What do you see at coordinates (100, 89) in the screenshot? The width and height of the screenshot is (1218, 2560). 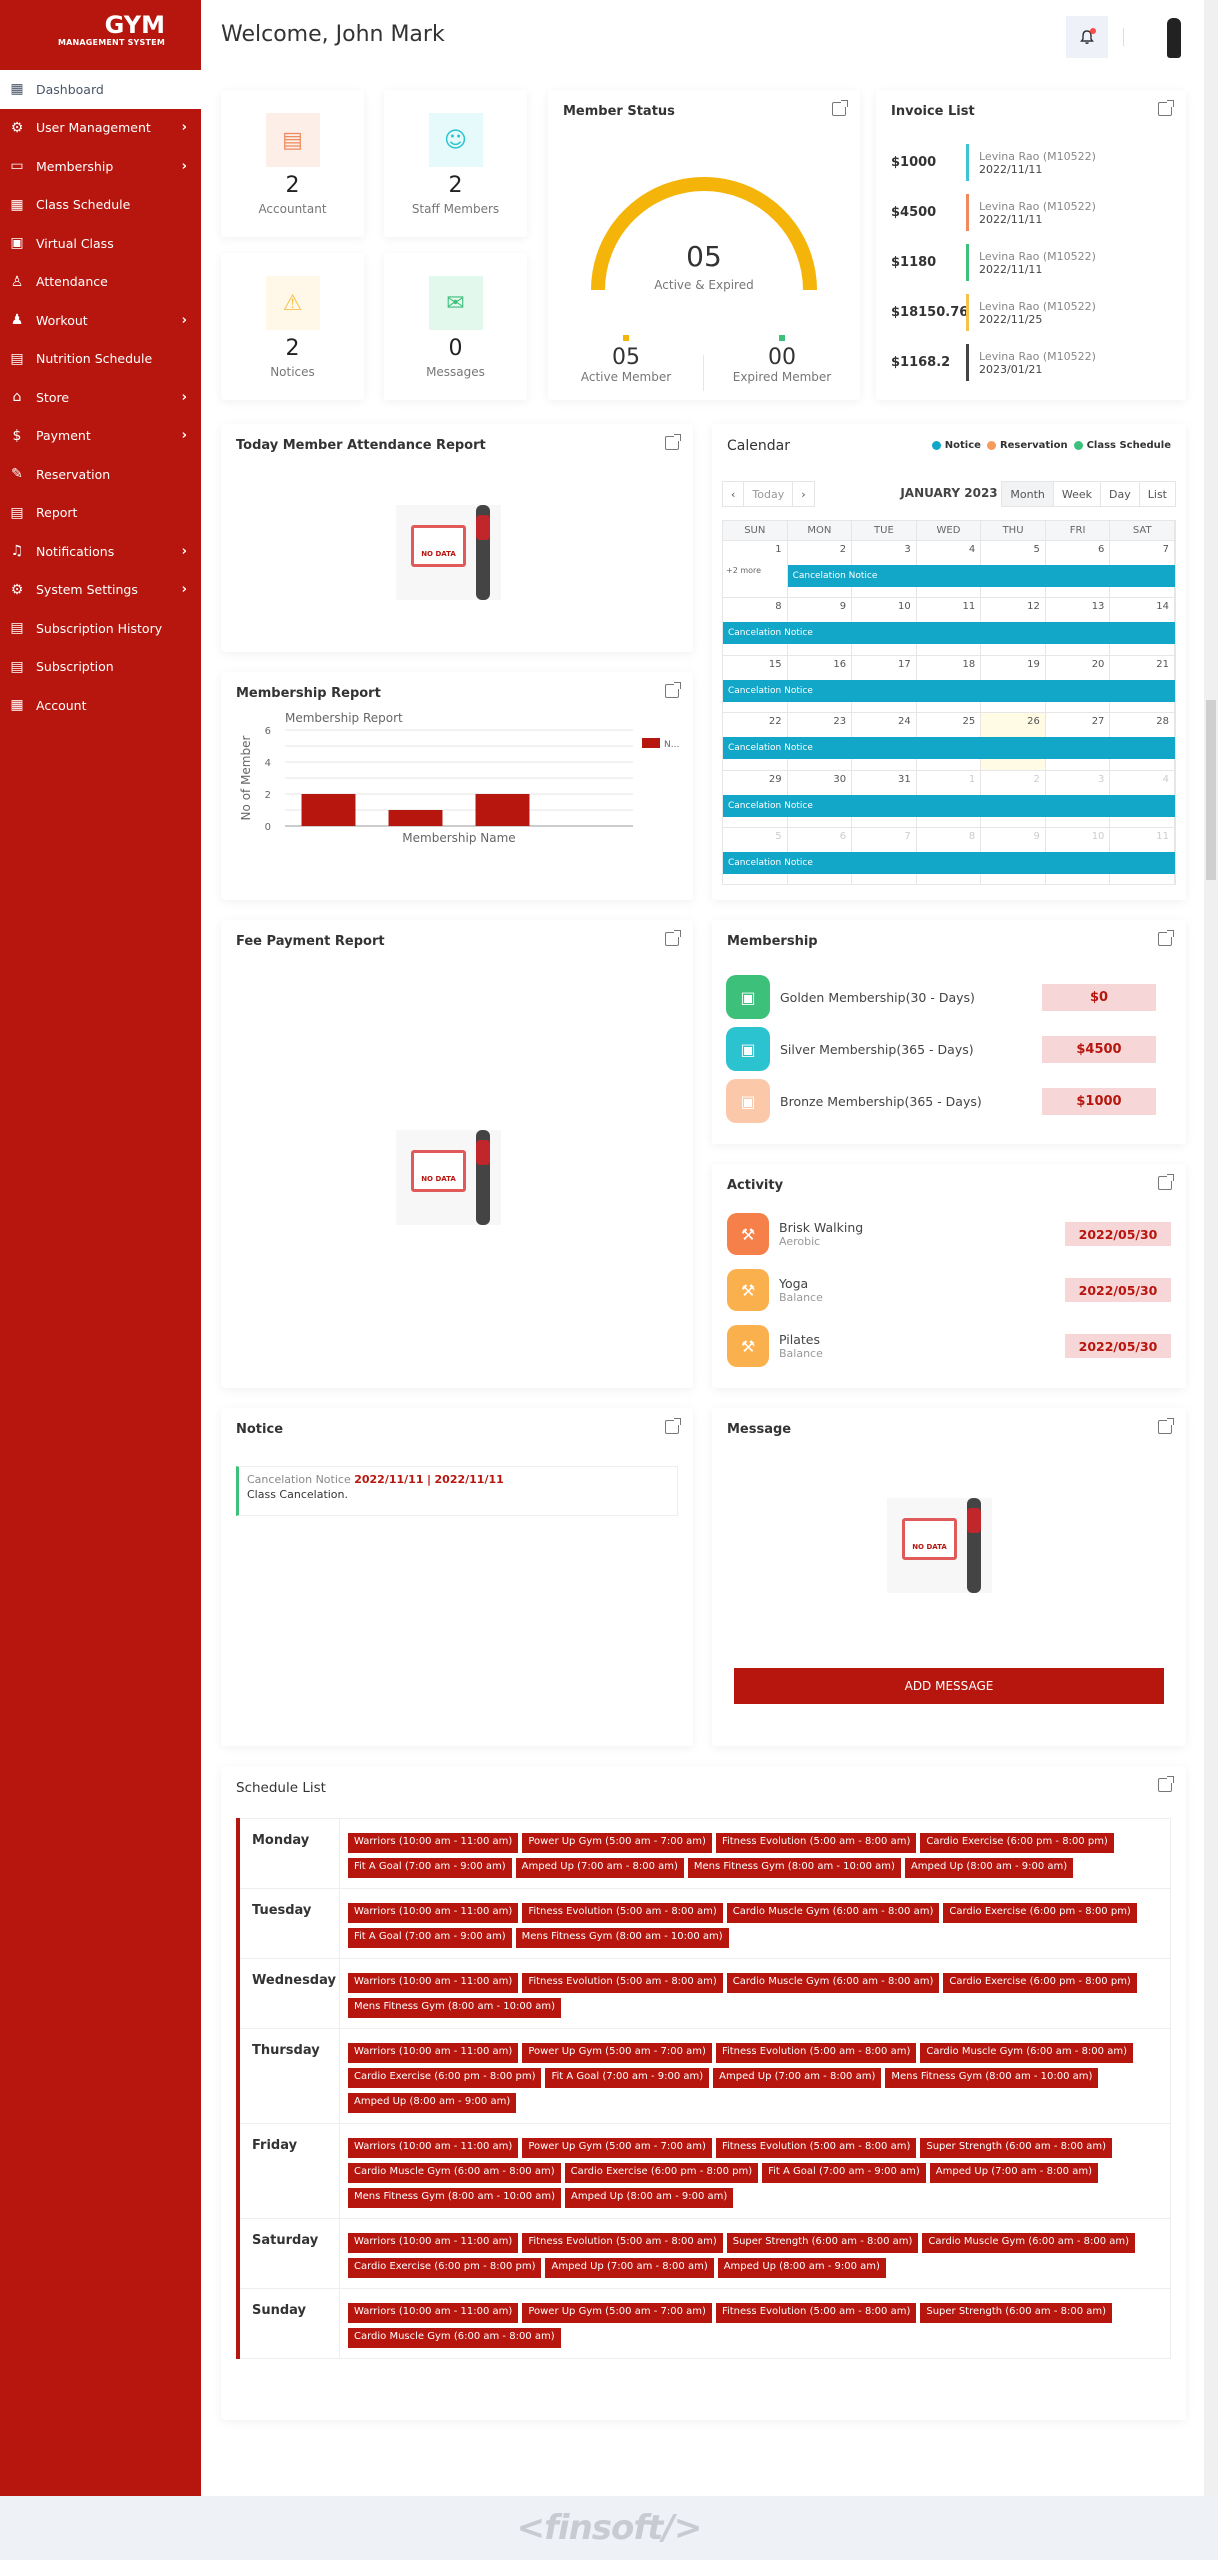 I see `sidebar-item-dashboard: ▦ Dashboard` at bounding box center [100, 89].